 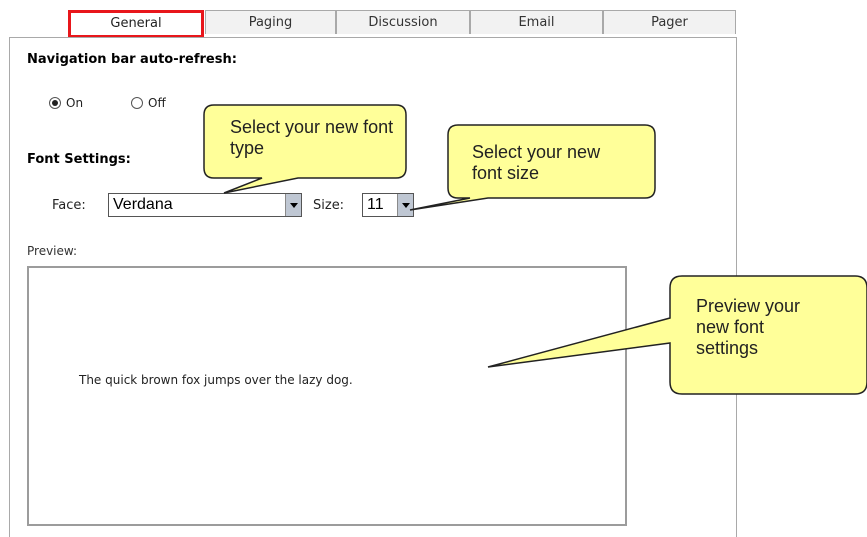 I want to click on font-face-select: Verdana, so click(x=205, y=205).